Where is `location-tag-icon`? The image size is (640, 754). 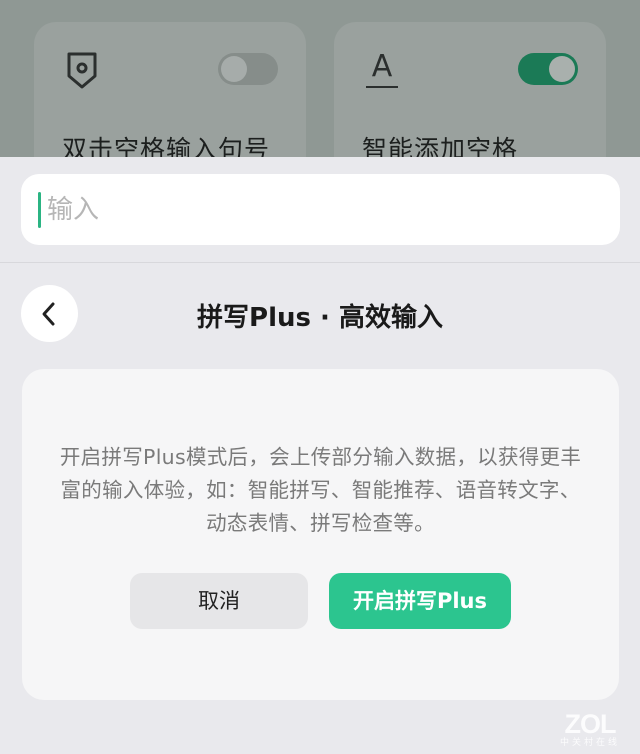 location-tag-icon is located at coordinates (82, 70).